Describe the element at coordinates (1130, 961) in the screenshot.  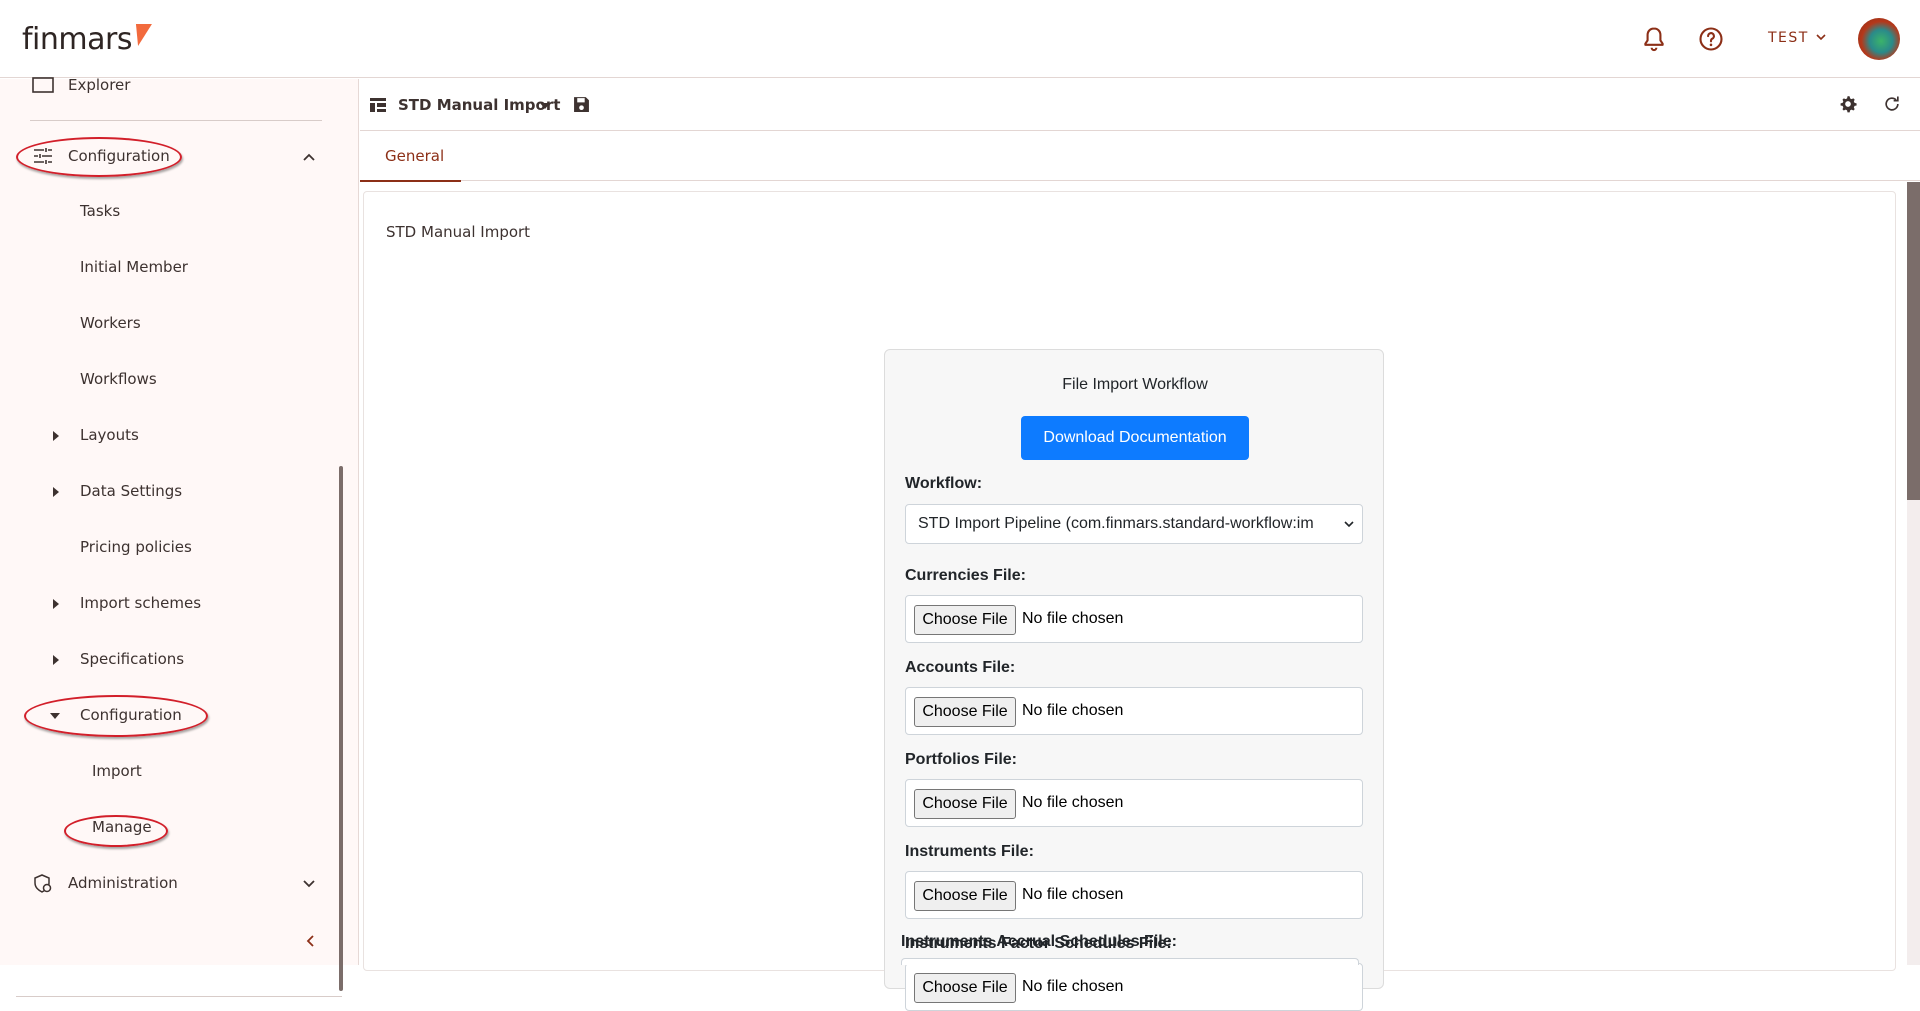
I see `instruments-accrual-schedules-file-input` at that location.